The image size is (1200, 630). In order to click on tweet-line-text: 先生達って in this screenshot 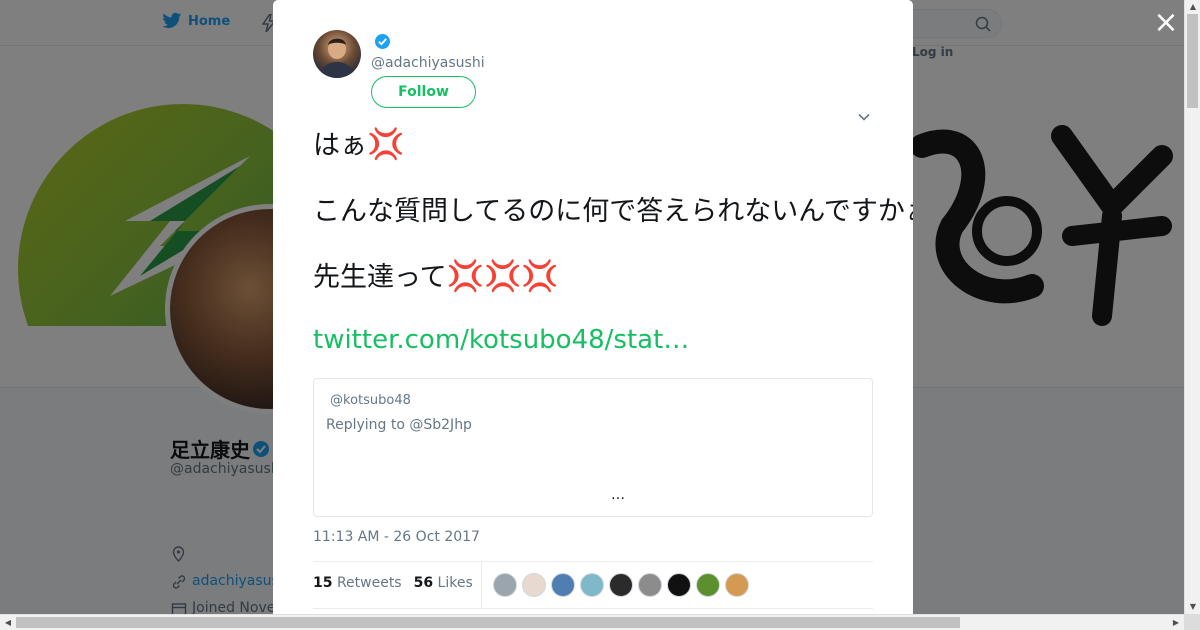, I will do `click(380, 277)`.